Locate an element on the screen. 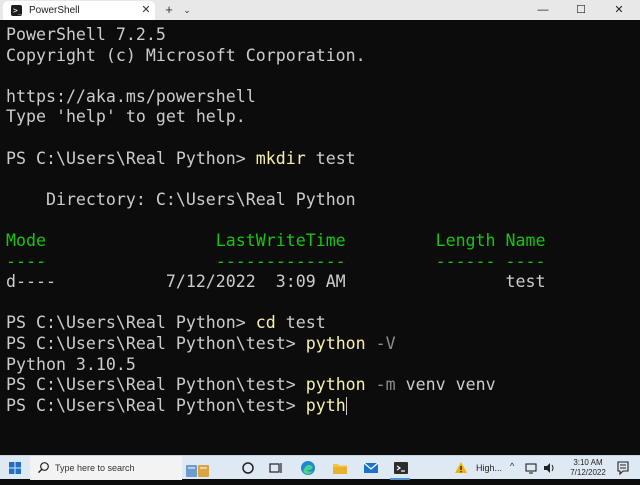 This screenshot has width=640, height=485. task-view-icon is located at coordinates (275, 468).